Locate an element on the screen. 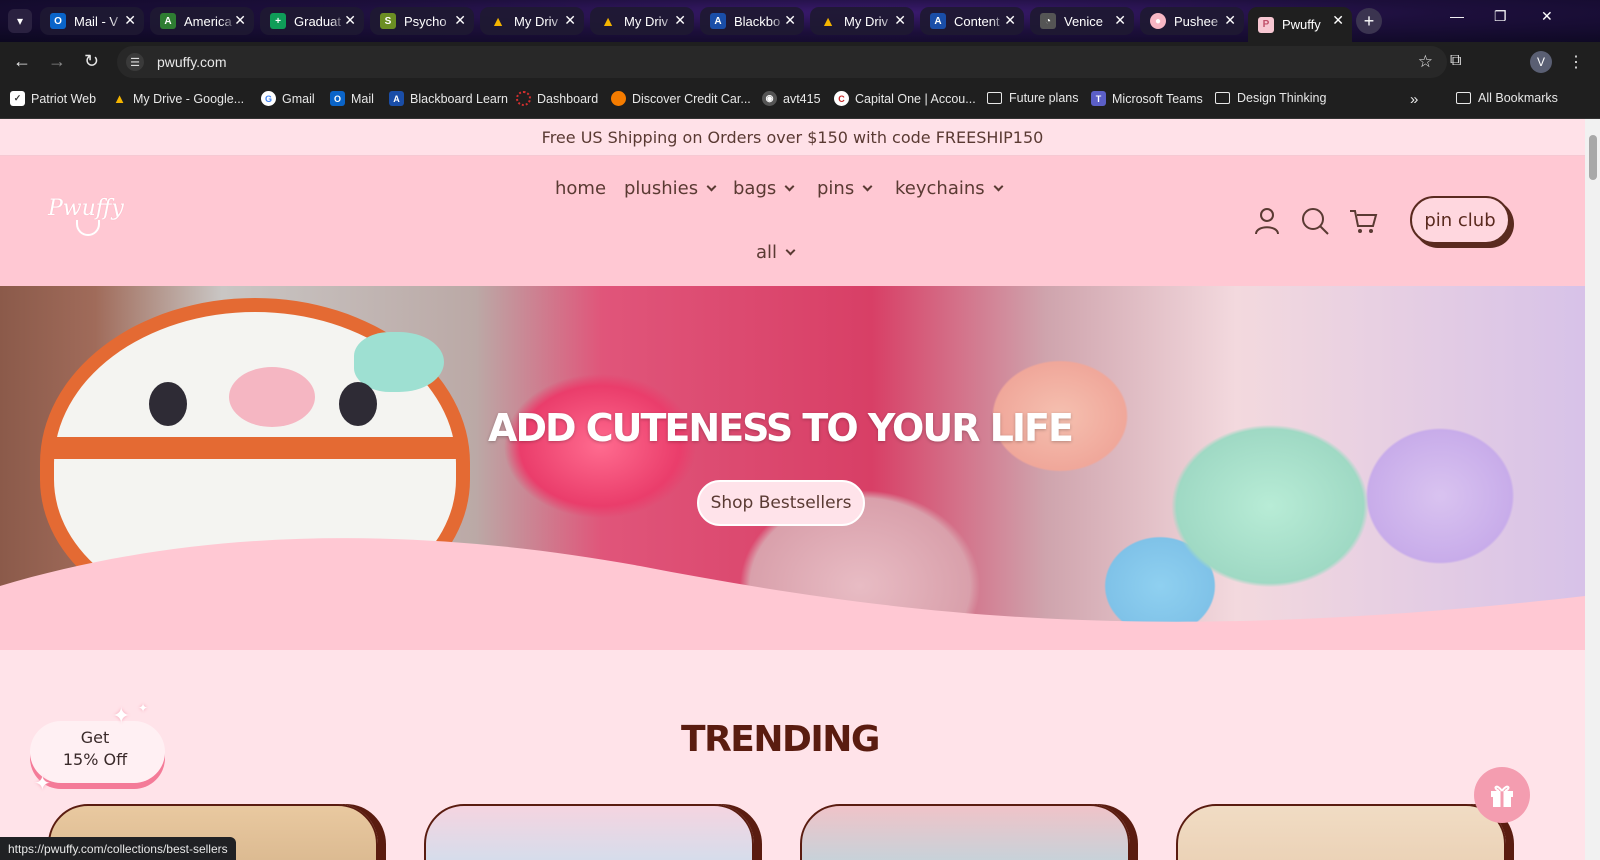 This screenshot has width=1600, height=860. tab-my-drive-2: ▲ My Driv ✕ is located at coordinates (642, 21).